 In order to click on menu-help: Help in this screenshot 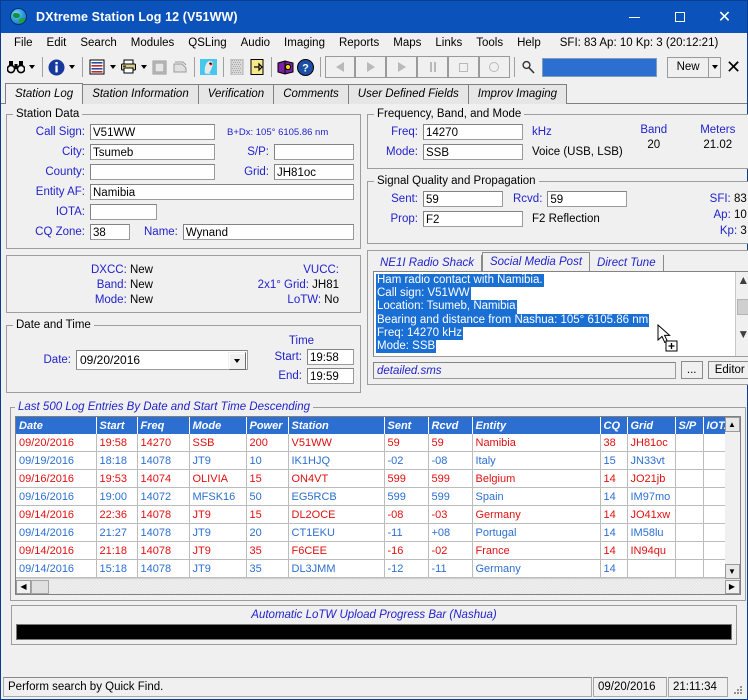, I will do `click(529, 43)`.